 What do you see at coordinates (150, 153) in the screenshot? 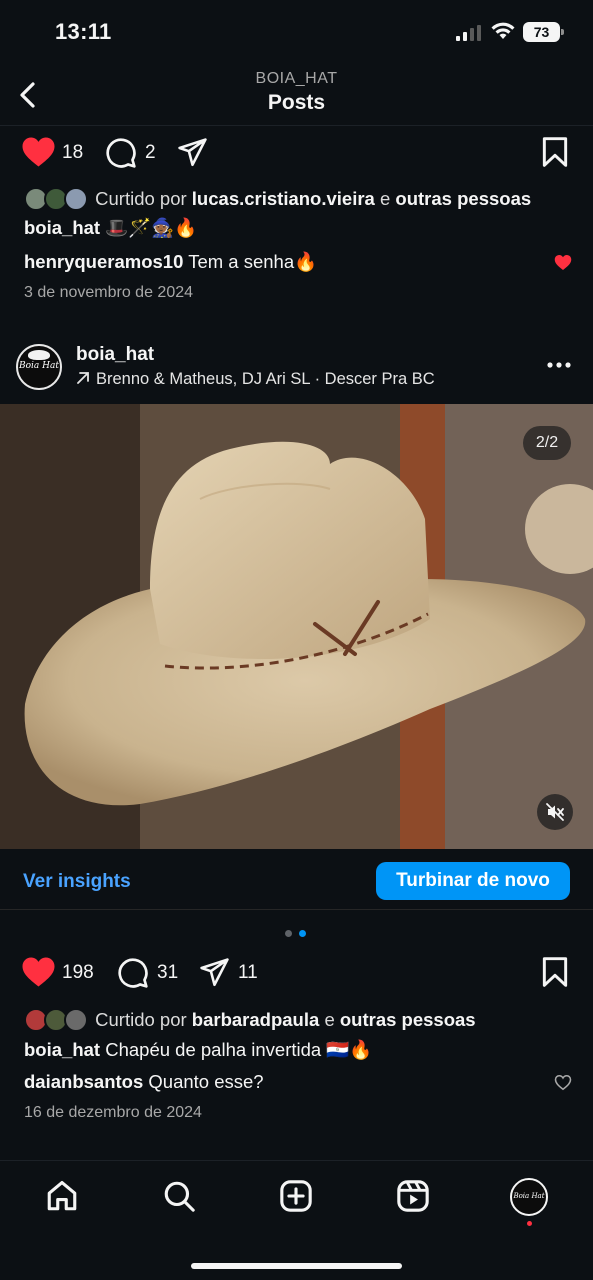
I see `post1-comments-count: 2` at bounding box center [150, 153].